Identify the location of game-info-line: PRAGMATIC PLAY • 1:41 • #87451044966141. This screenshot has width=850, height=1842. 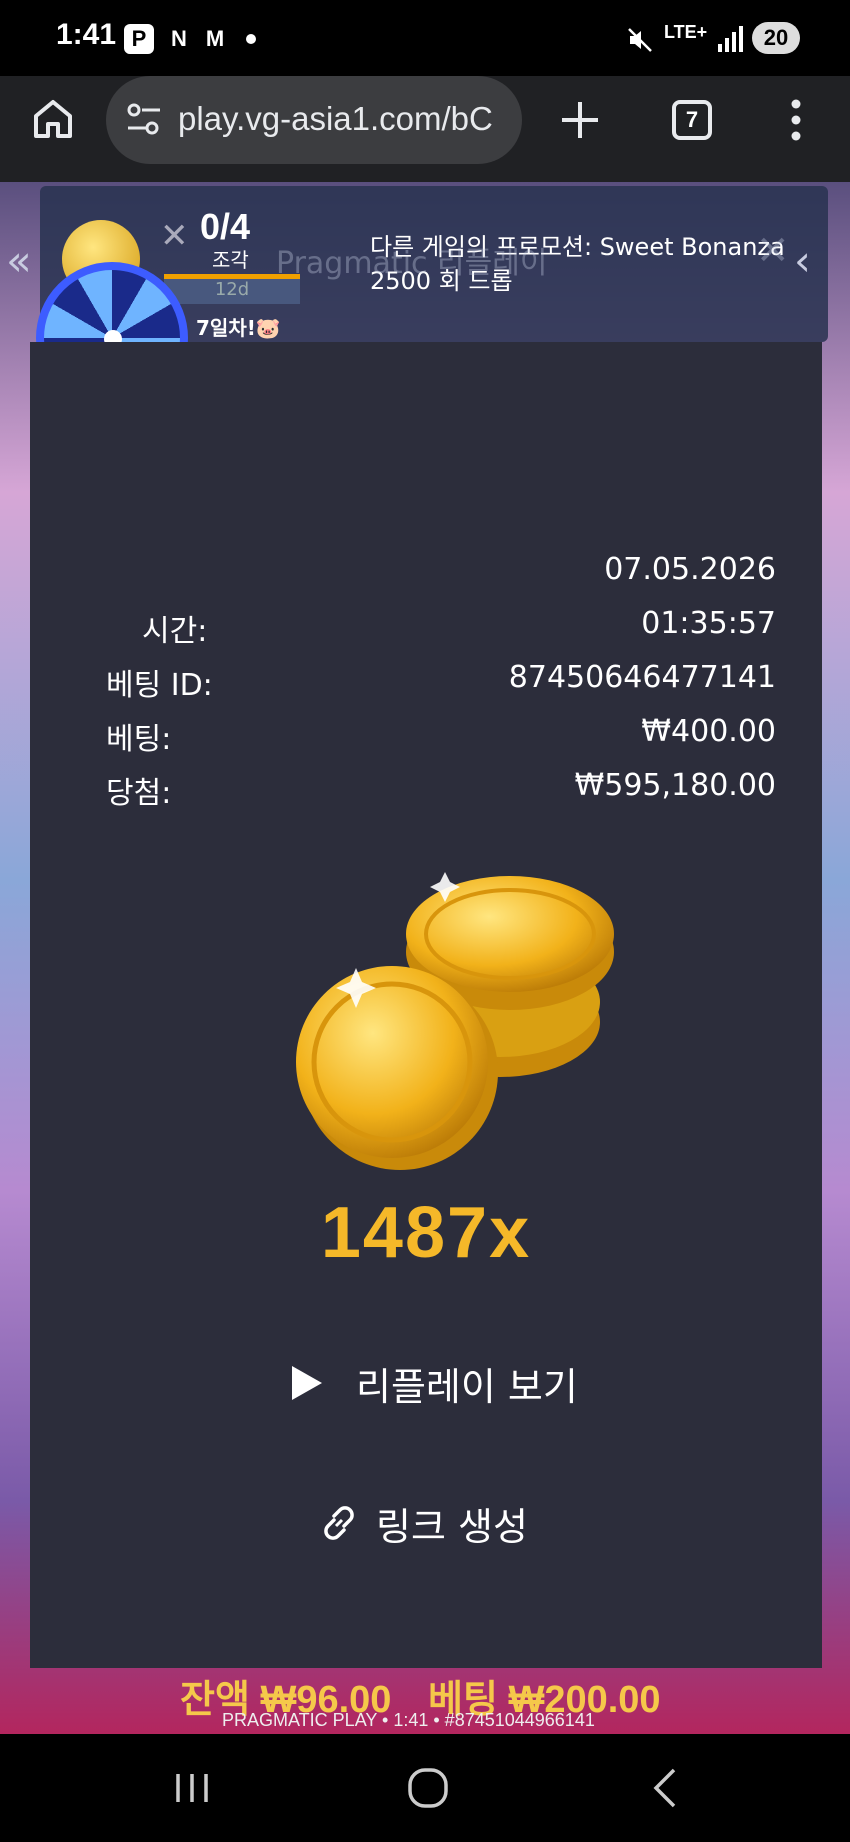
(408, 1720).